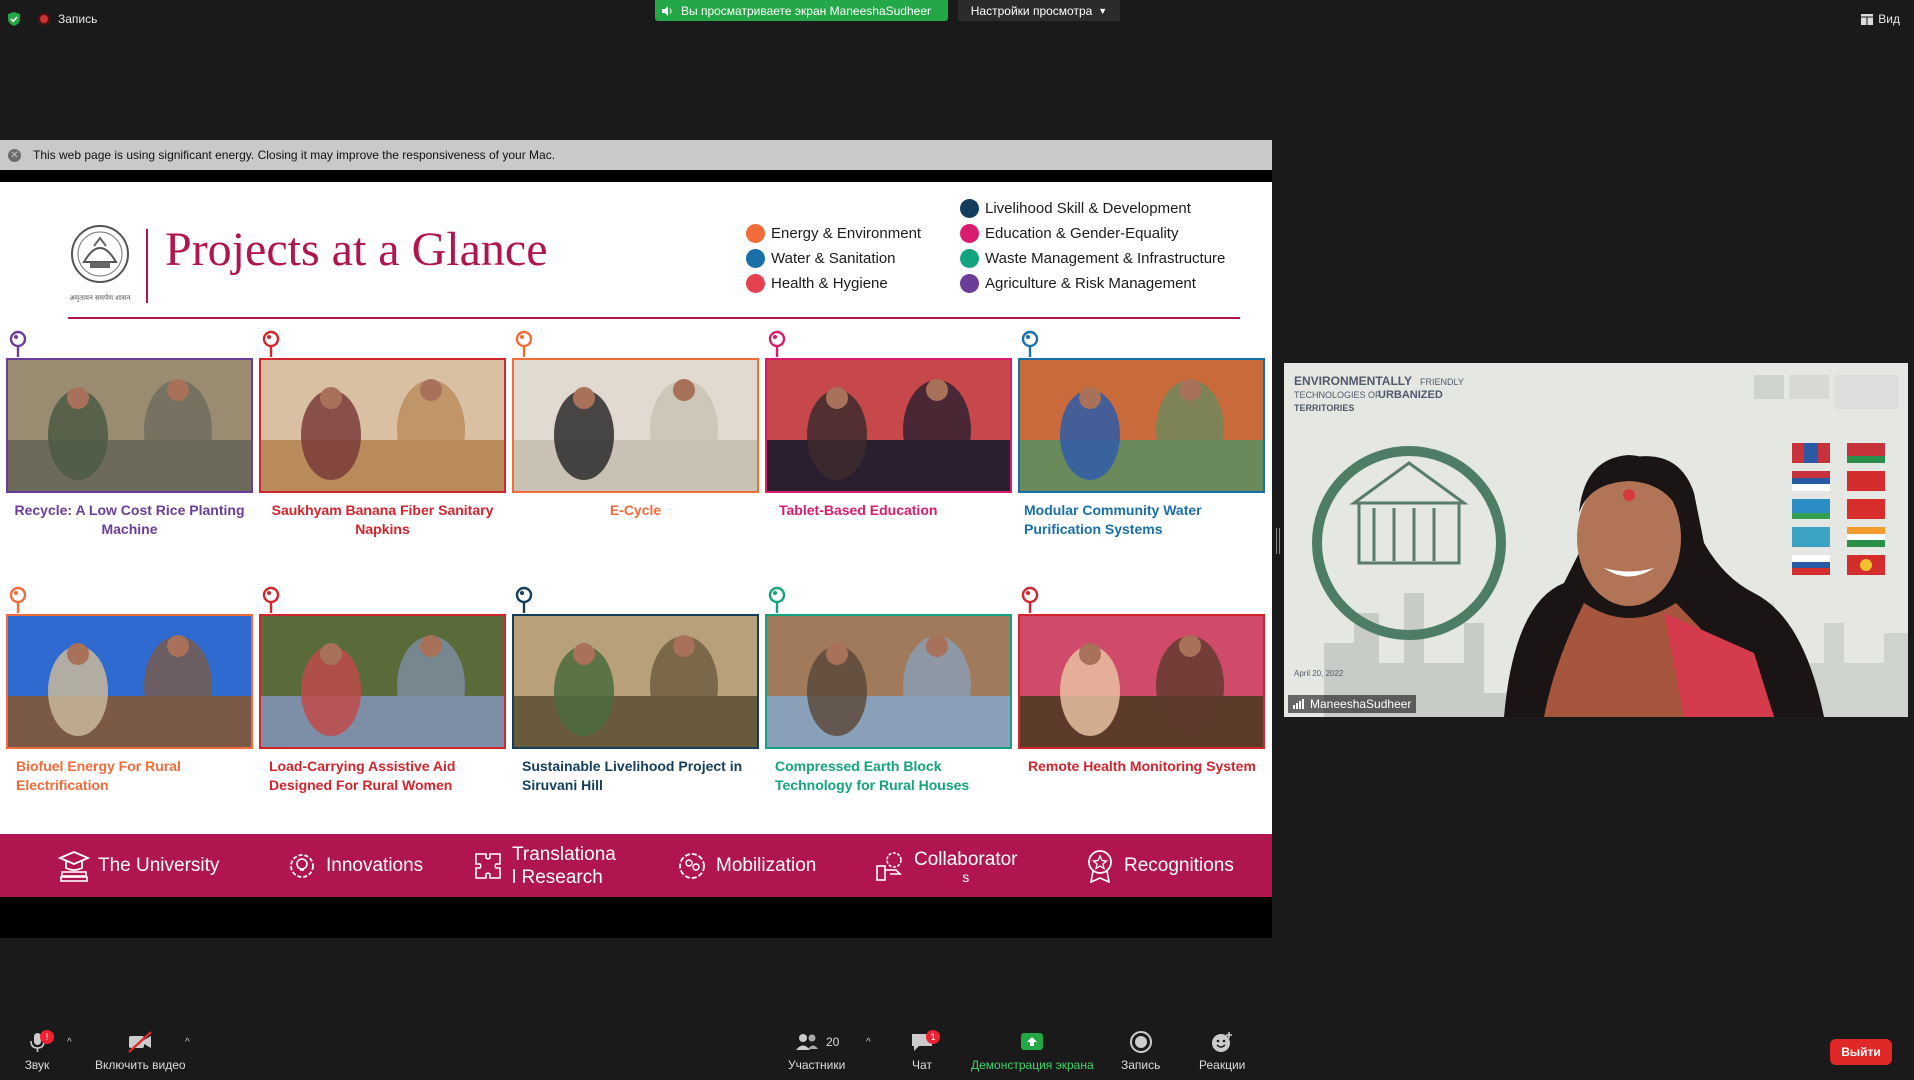 The width and height of the screenshot is (1914, 1080). What do you see at coordinates (147, 266) in the screenshot?
I see `title-divider` at bounding box center [147, 266].